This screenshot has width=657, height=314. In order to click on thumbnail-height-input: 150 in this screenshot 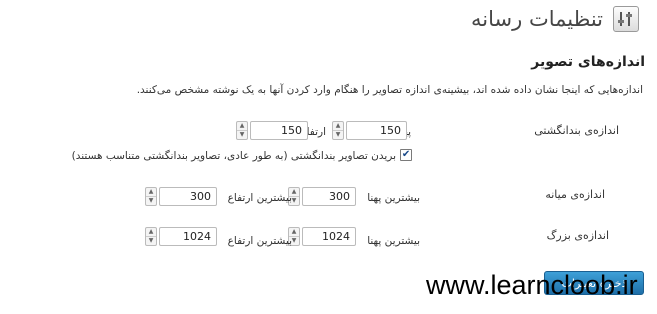, I will do `click(279, 130)`.